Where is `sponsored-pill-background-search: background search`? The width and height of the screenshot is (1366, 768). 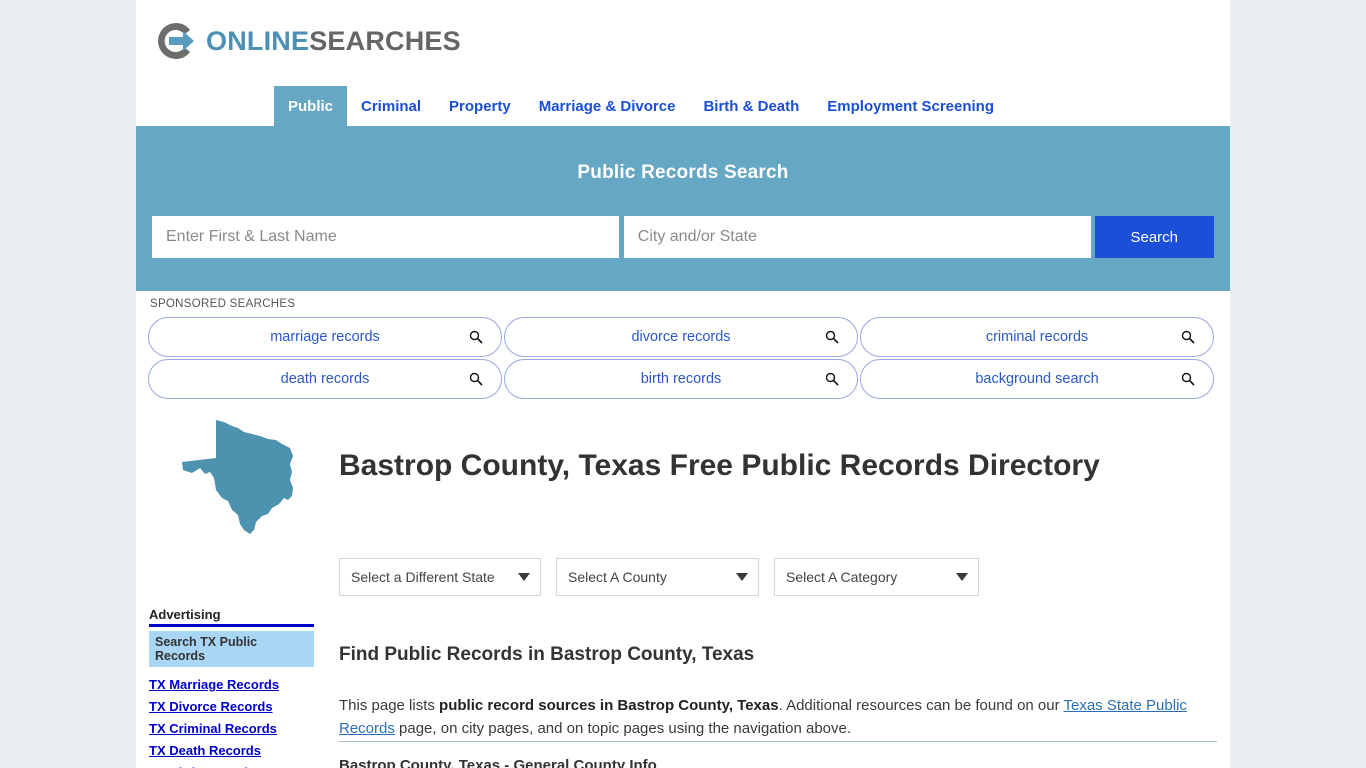
sponsored-pill-background-search: background search is located at coordinates (1037, 379).